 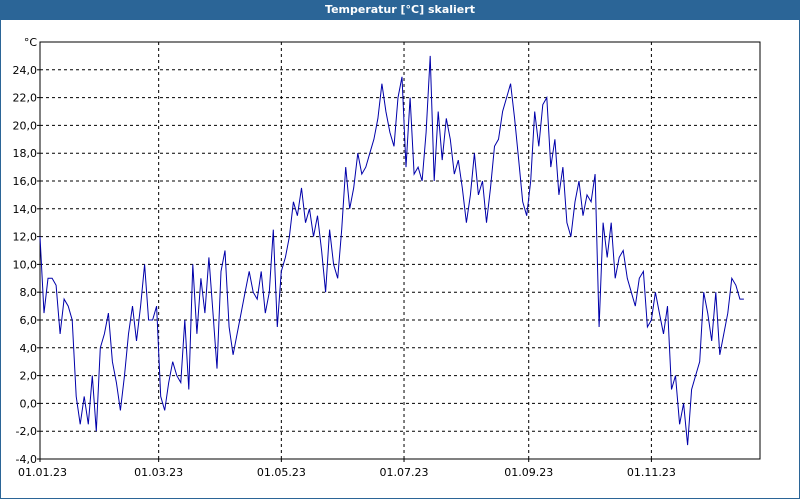 I want to click on y-tick-label: 2,0, so click(x=29, y=376).